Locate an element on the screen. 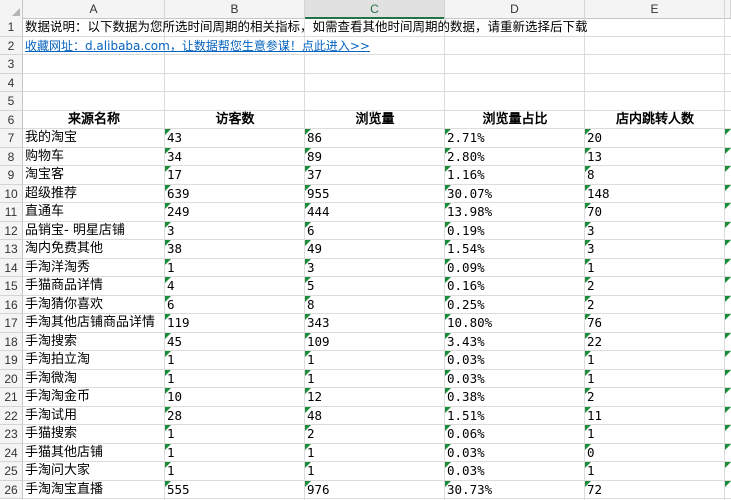  source-name-cell: 手淘洋淘秀 is located at coordinates (94, 268).